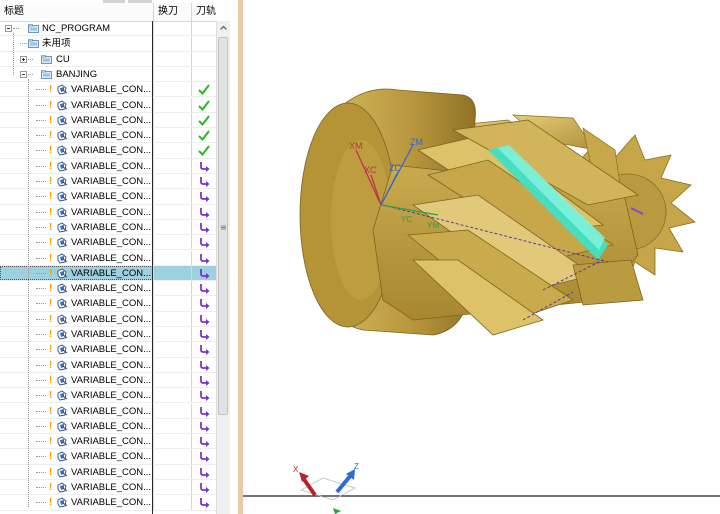 Image resolution: width=720 pixels, height=514 pixels. What do you see at coordinates (172, 12) in the screenshot?
I see `column-header-tool-change: 换刀` at bounding box center [172, 12].